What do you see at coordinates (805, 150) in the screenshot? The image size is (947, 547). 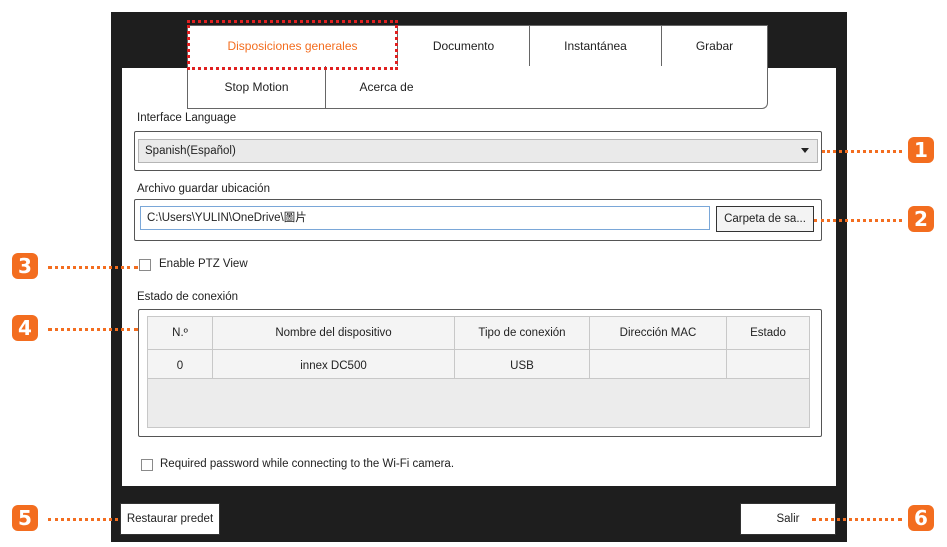 I see `chevron-down-icon` at bounding box center [805, 150].